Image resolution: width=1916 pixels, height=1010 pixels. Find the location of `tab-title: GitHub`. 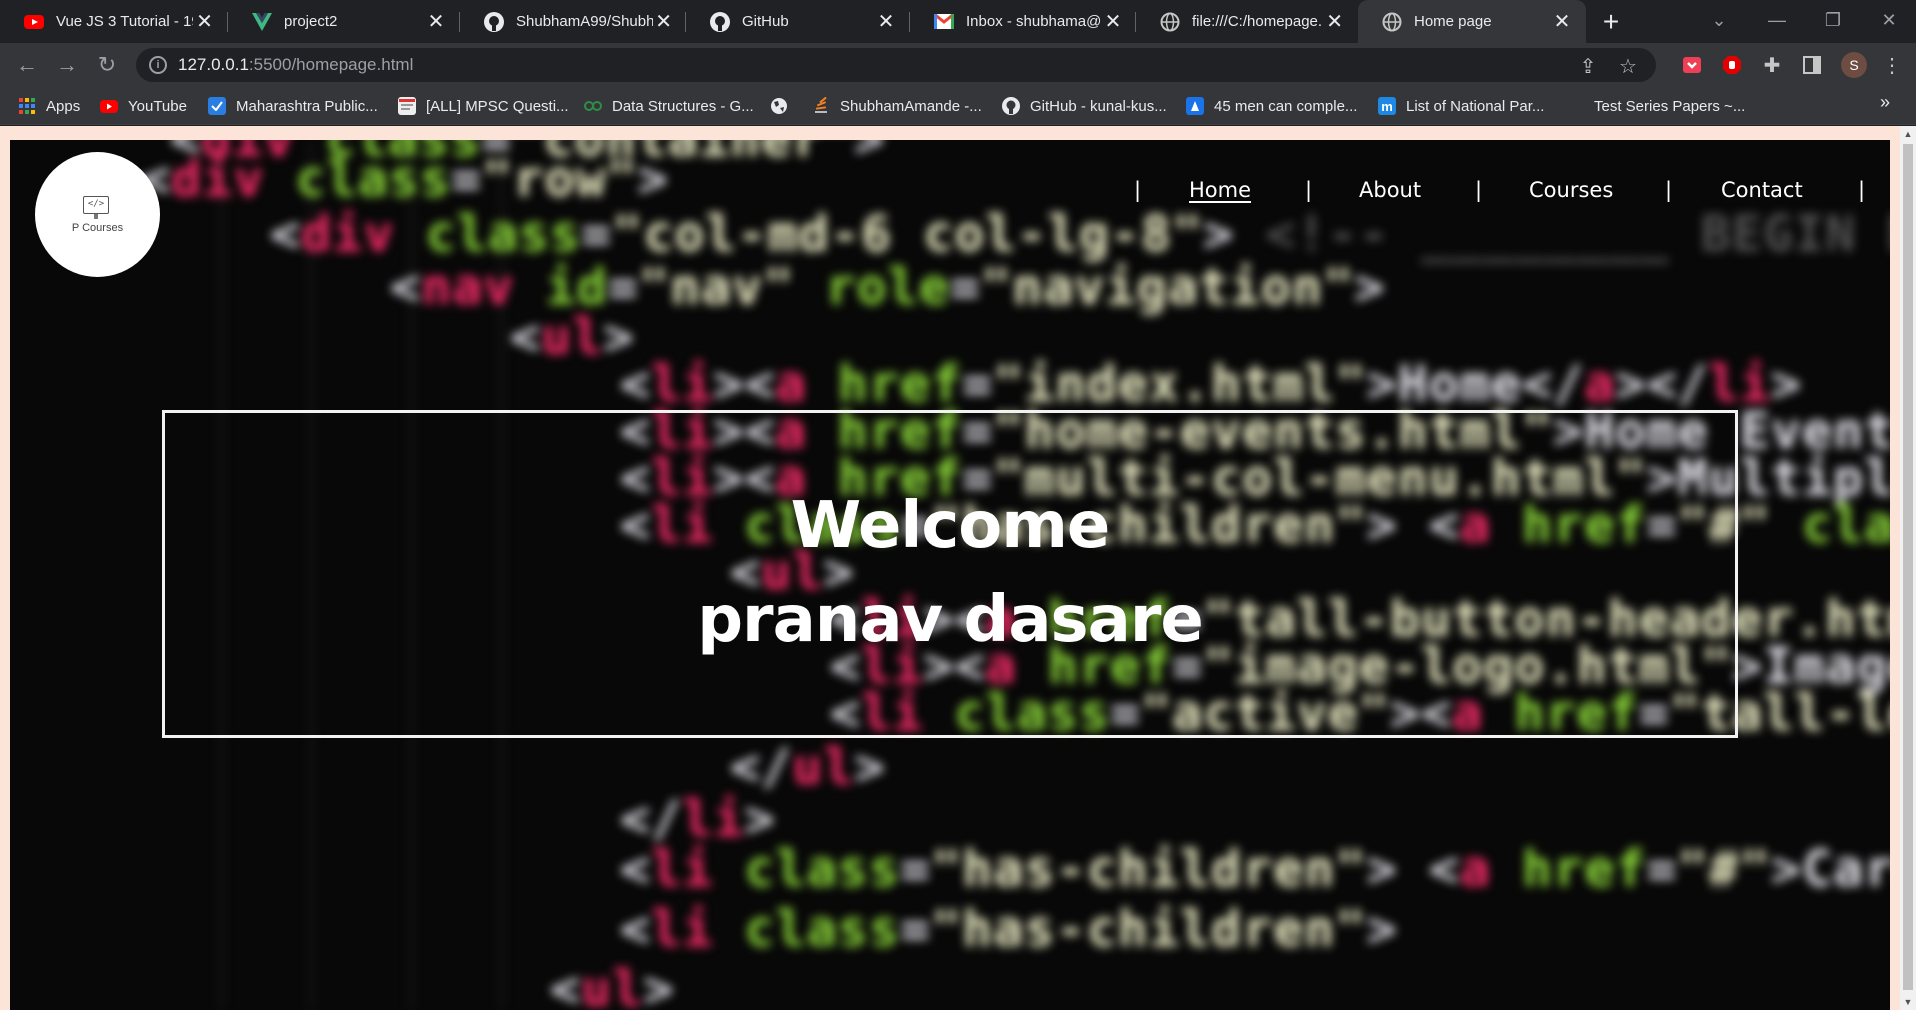

tab-title: GitHub is located at coordinates (765, 21).